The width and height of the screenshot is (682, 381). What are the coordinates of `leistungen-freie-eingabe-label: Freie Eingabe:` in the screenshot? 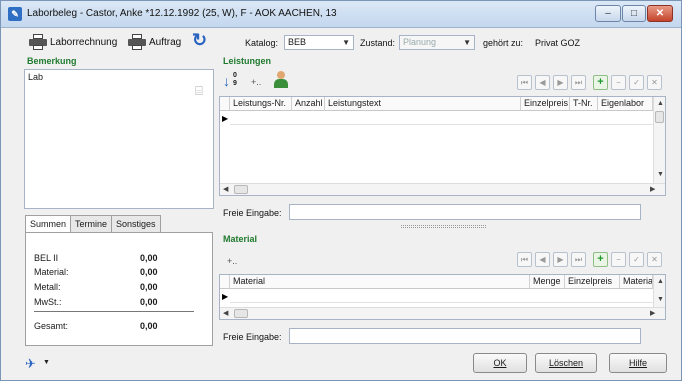 It's located at (252, 213).